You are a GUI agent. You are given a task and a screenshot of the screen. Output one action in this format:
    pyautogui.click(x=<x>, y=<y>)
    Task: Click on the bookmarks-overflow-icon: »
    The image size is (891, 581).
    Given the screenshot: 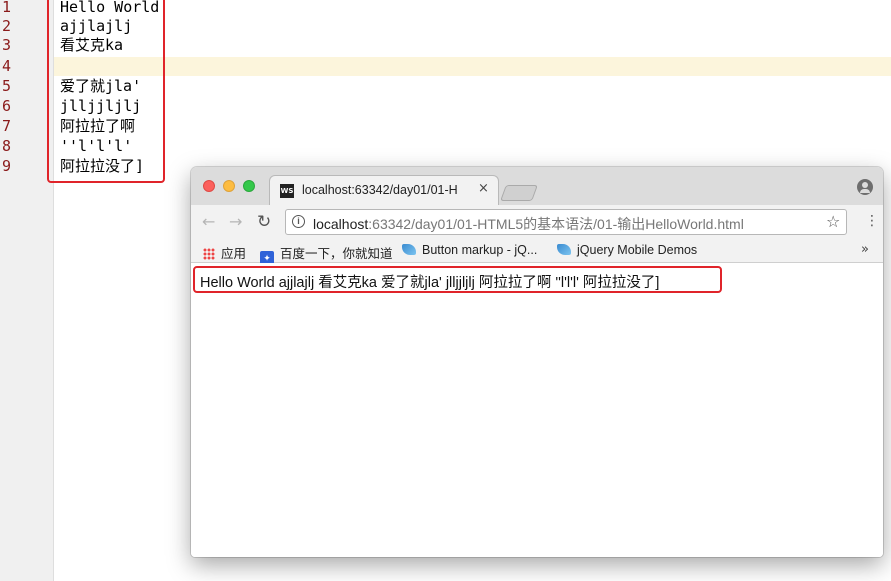 What is the action you would take?
    pyautogui.click(x=865, y=249)
    